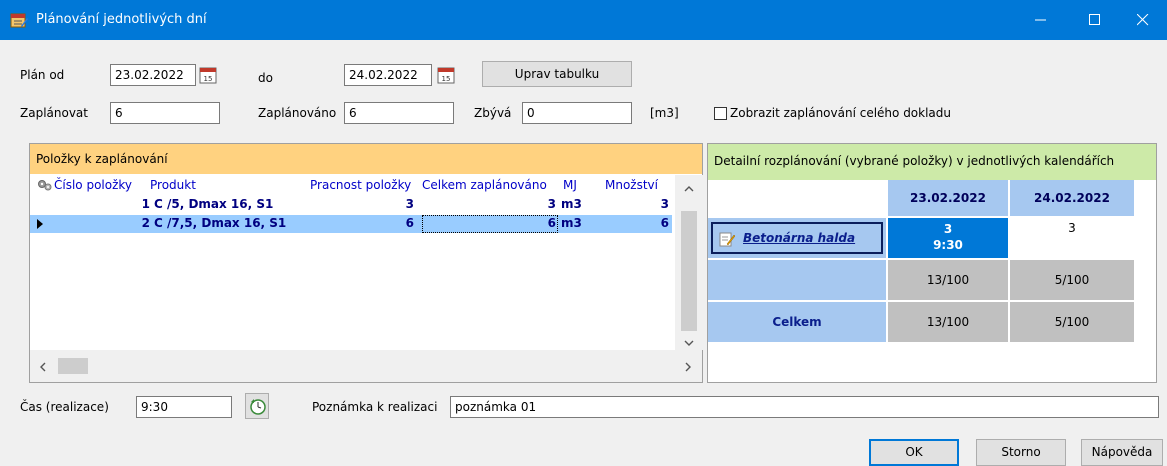  Describe the element at coordinates (366, 366) in the screenshot. I see `horizontal-scrollbar` at that location.